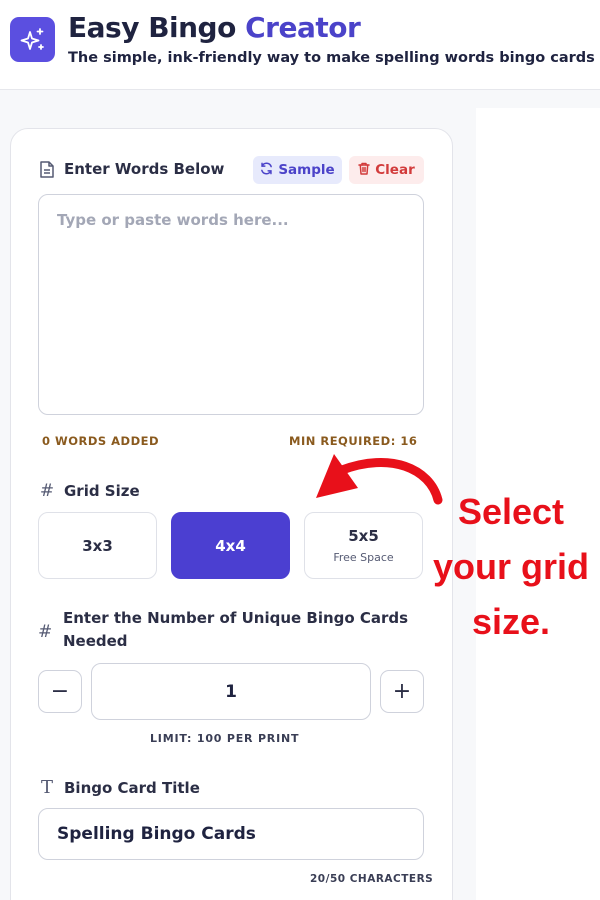 This screenshot has width=600, height=900. I want to click on app-title: Easy Bingo Creator, so click(214, 27).